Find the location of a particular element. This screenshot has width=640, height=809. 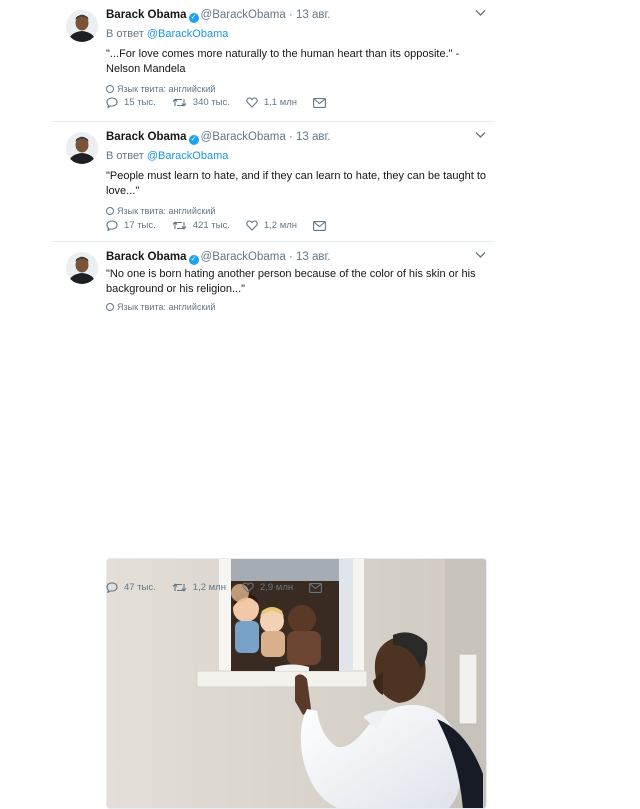

tweet-actions: 15 тыс. 340 тыс. 1,1 млн is located at coordinates (227, 102).